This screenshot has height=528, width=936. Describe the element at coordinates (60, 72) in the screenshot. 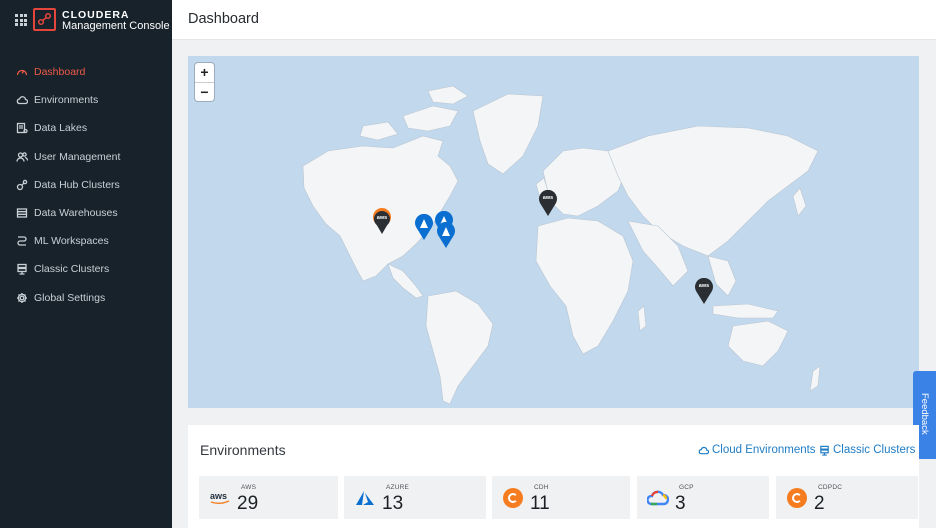

I see `sidebar-item-label: Dashboard` at that location.